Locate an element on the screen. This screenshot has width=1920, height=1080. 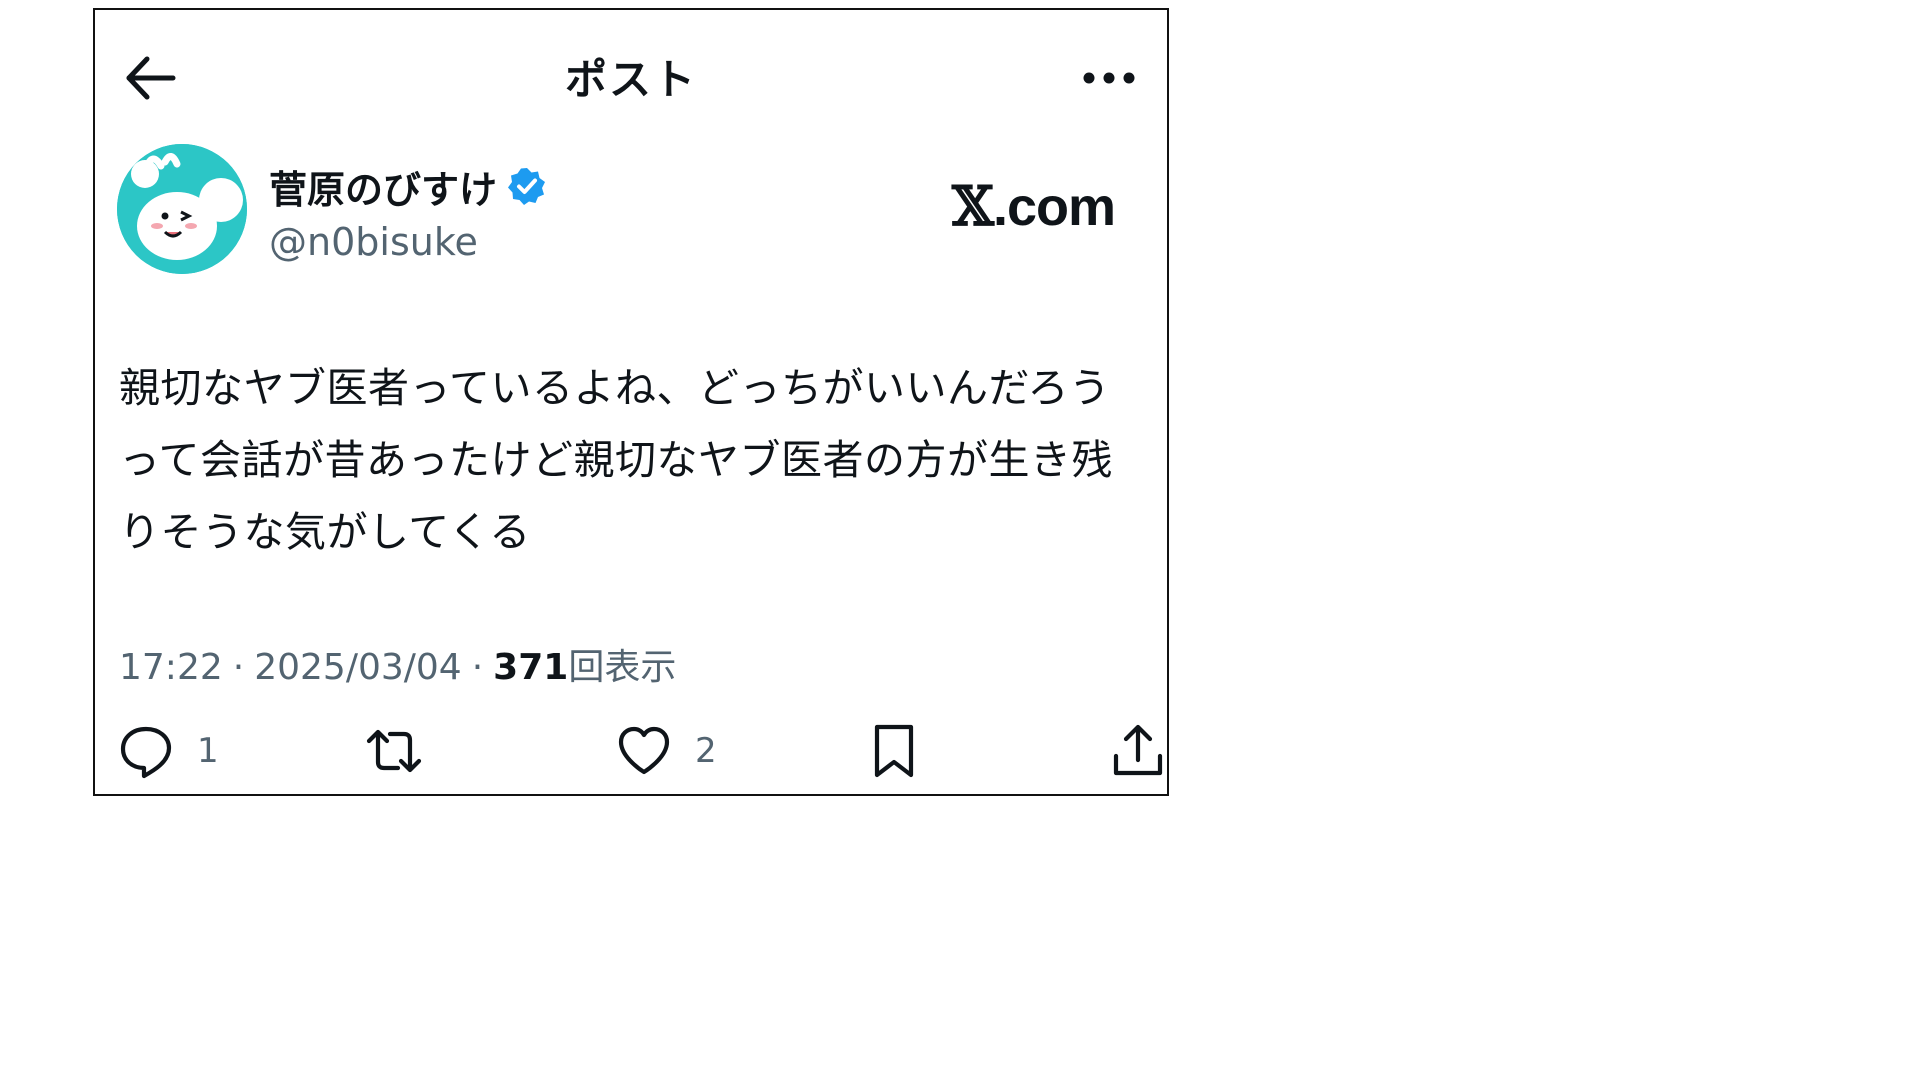
share-icon is located at coordinates (1138, 750).